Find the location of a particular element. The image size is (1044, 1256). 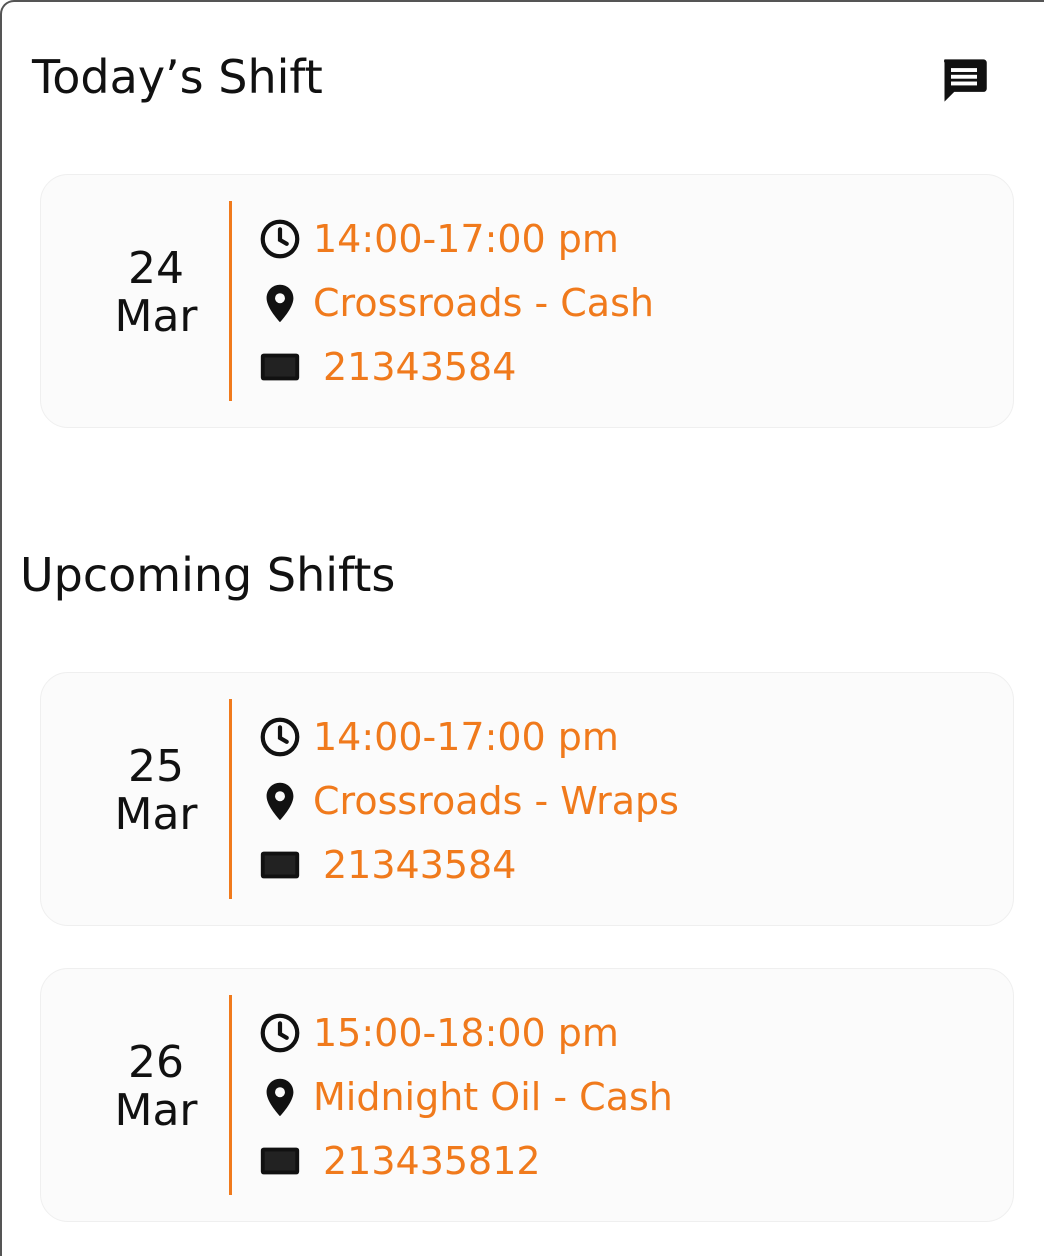

shift-date: 26 Mar is located at coordinates (156, 1087).